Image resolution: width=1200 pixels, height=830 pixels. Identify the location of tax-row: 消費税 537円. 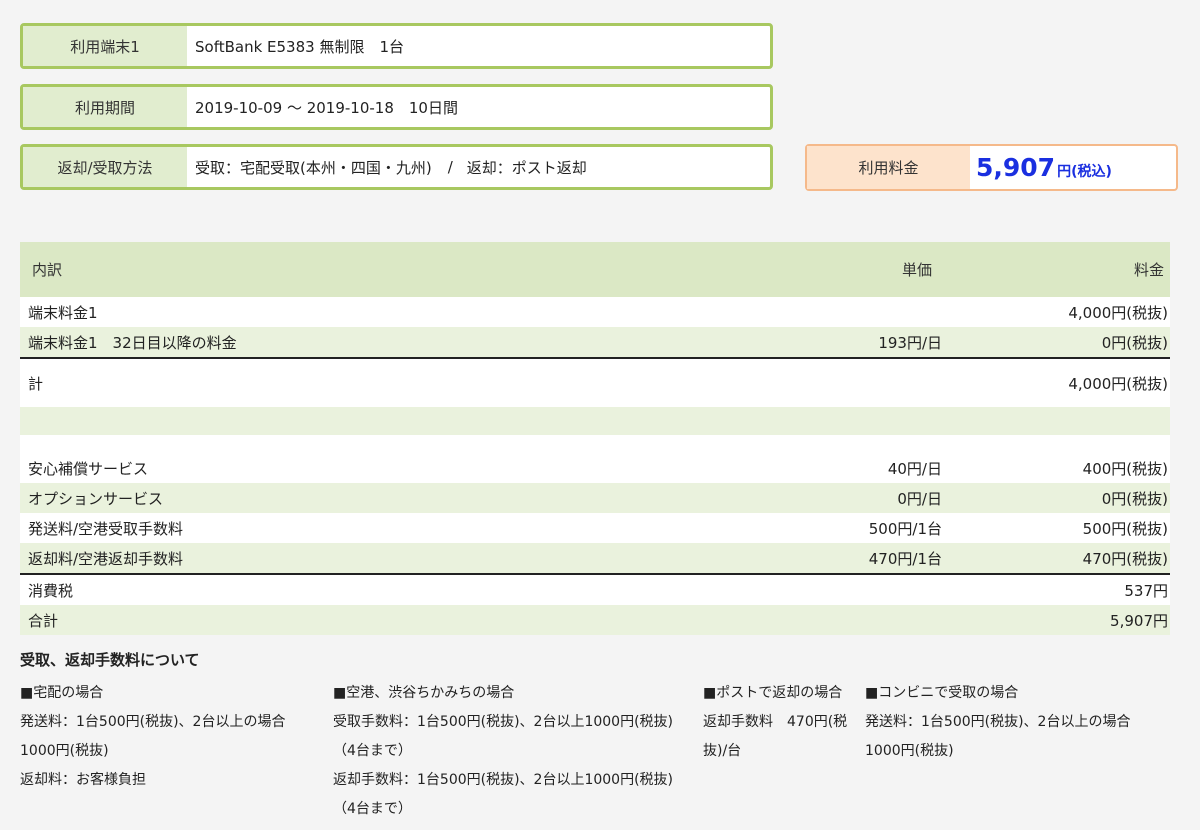
(595, 589).